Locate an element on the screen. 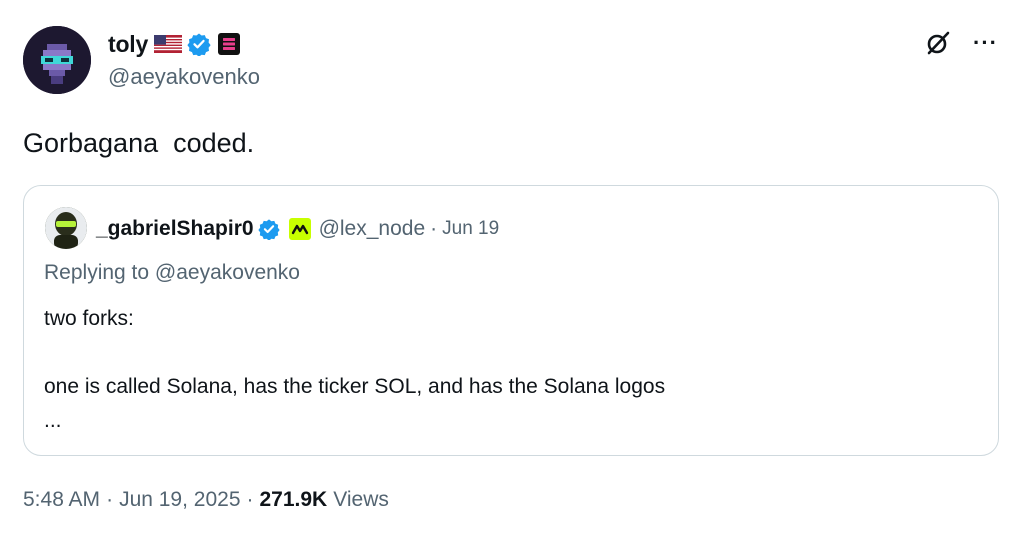  quoted-header: _gabrielShapir0 @lex_node · Jun 19 is located at coordinates (297, 229).